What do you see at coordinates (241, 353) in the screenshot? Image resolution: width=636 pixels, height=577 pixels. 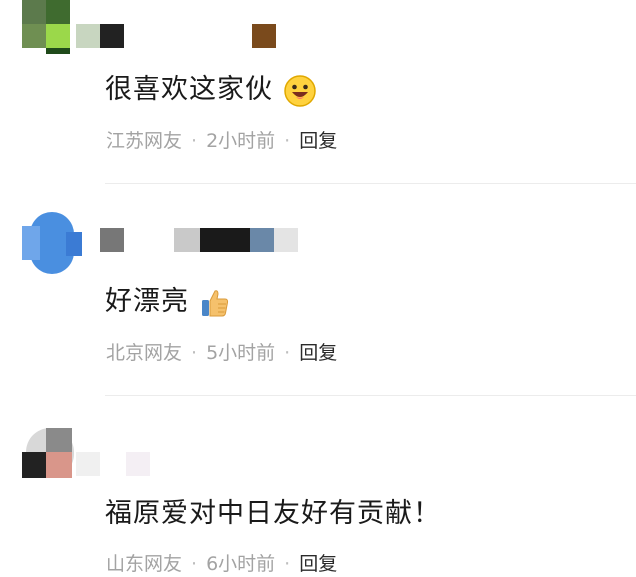 I see `timestamp: 5小时前` at bounding box center [241, 353].